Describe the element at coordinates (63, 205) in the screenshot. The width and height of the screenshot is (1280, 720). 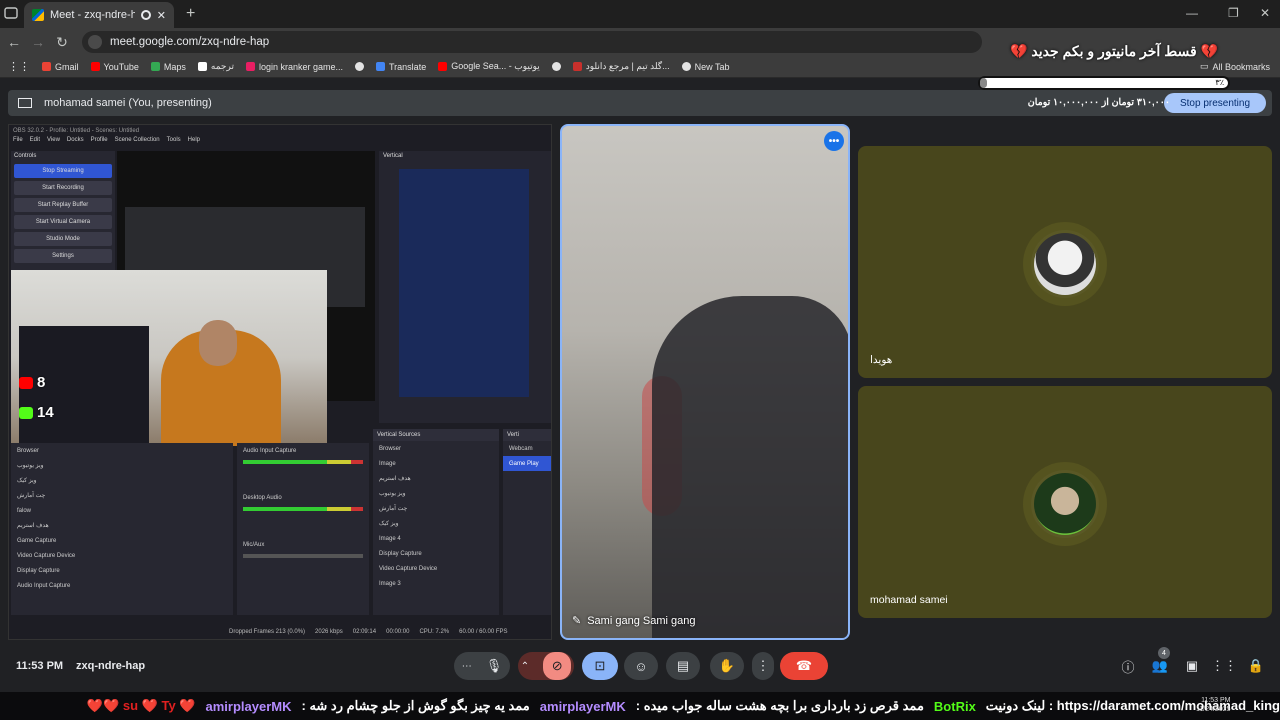
I see `obs-start-replay-buffer: Start Replay Buffer` at that location.